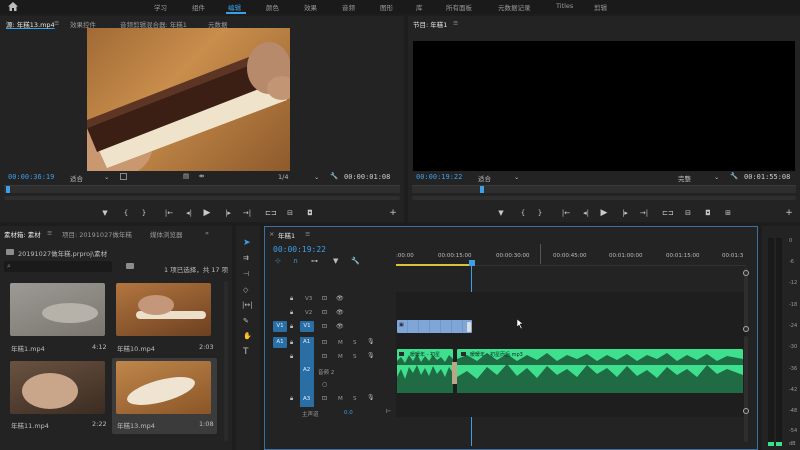  I want to click on v1-video-clip: ▣, so click(434, 326).